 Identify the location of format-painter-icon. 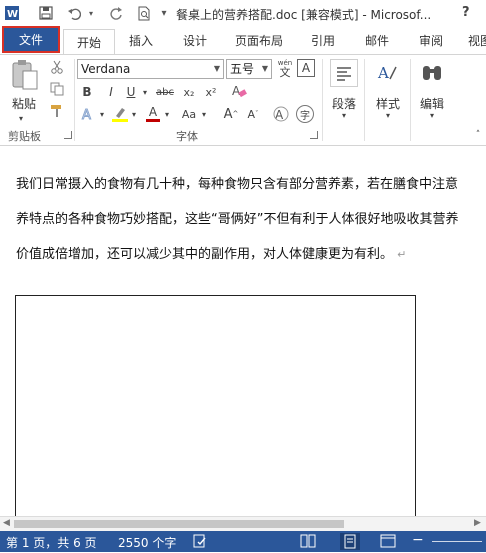
(57, 111).